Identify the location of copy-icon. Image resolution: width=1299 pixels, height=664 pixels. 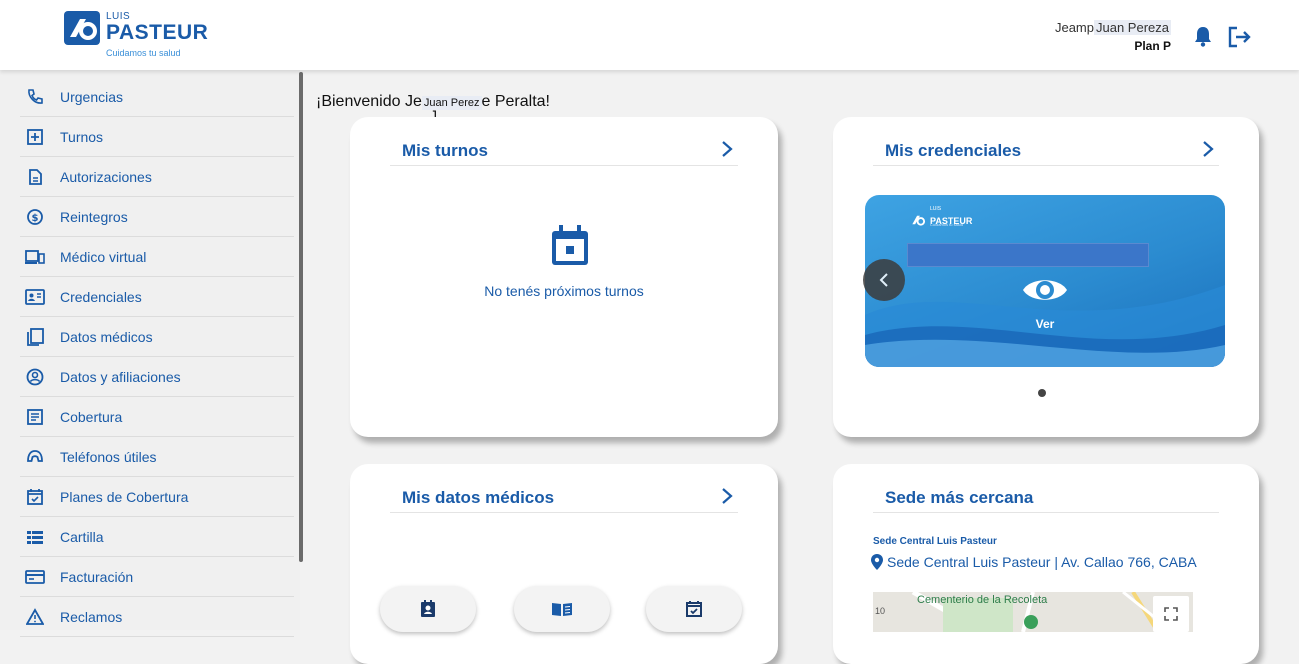
(35, 337).